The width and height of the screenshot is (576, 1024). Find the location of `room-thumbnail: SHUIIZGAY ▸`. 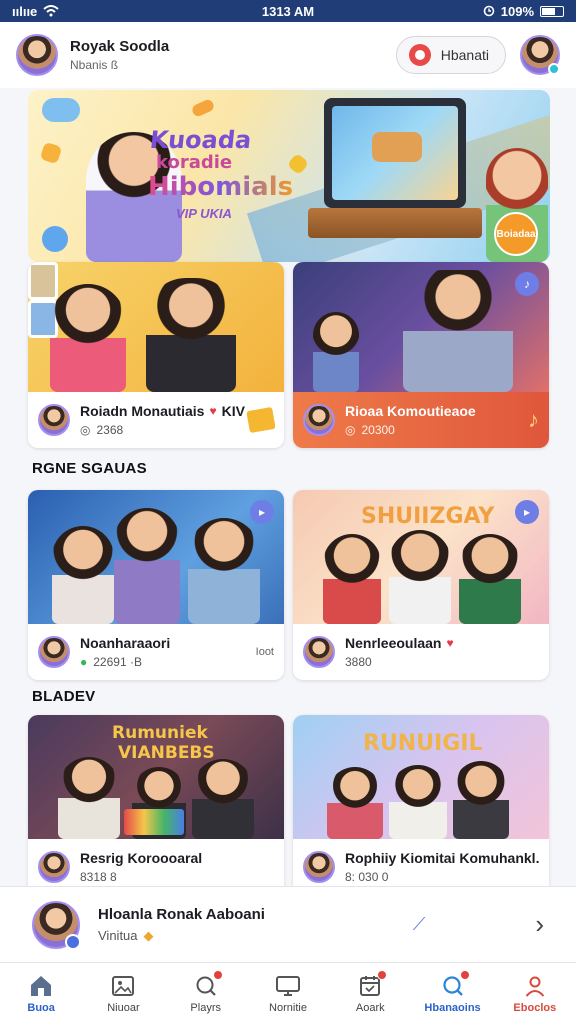

room-thumbnail: SHUIIZGAY ▸ is located at coordinates (421, 557).